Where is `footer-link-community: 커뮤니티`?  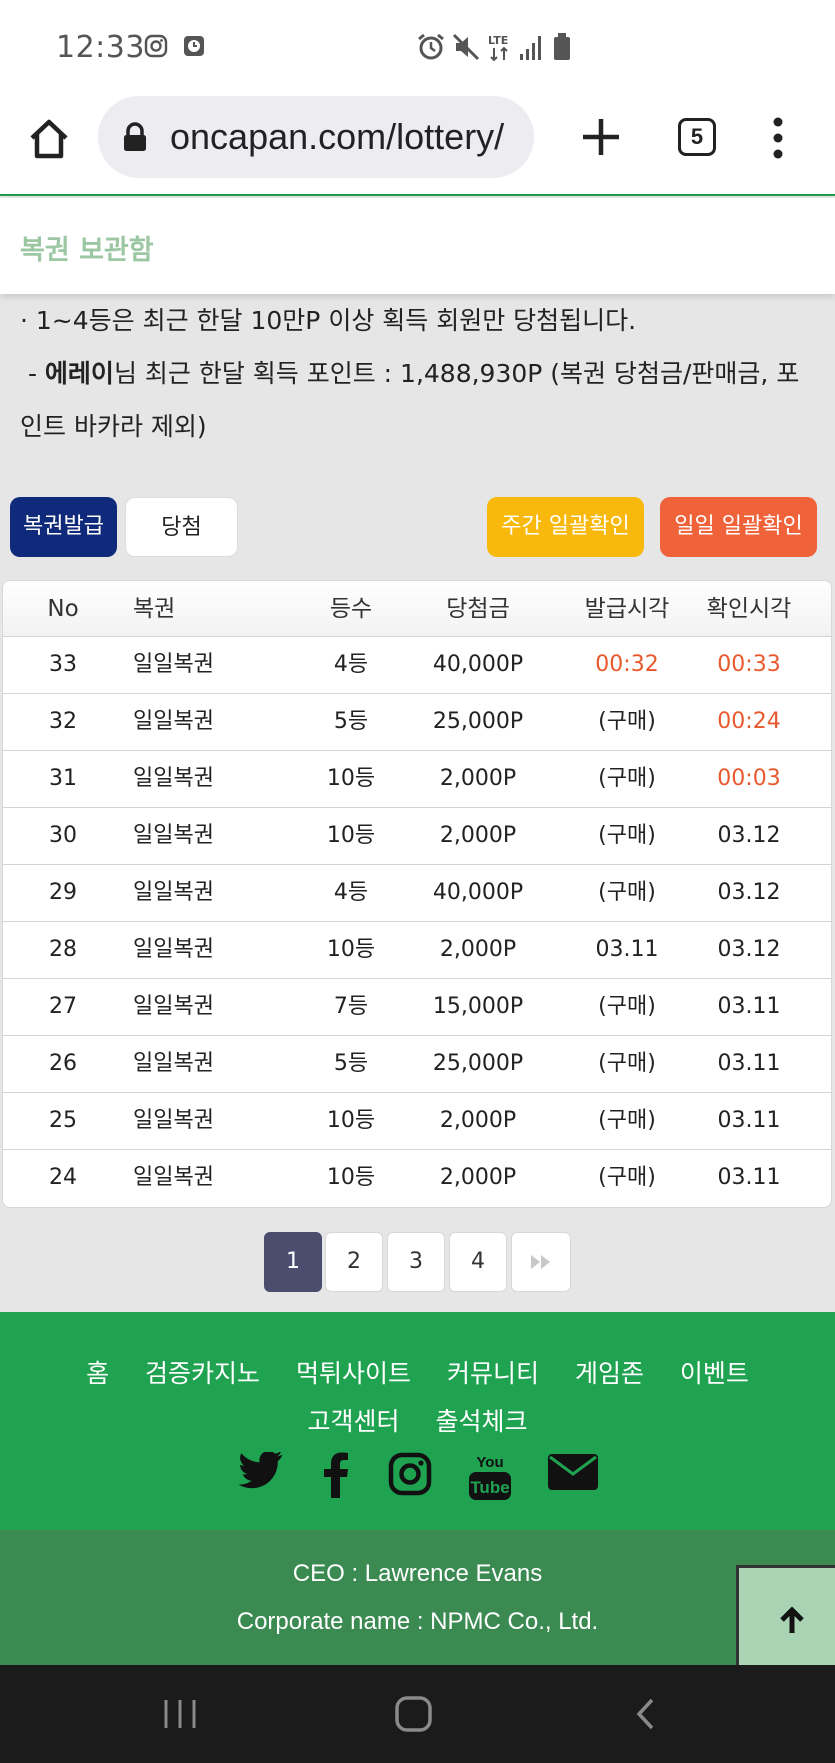
footer-link-community: 커뮤니티 is located at coordinates (493, 1373).